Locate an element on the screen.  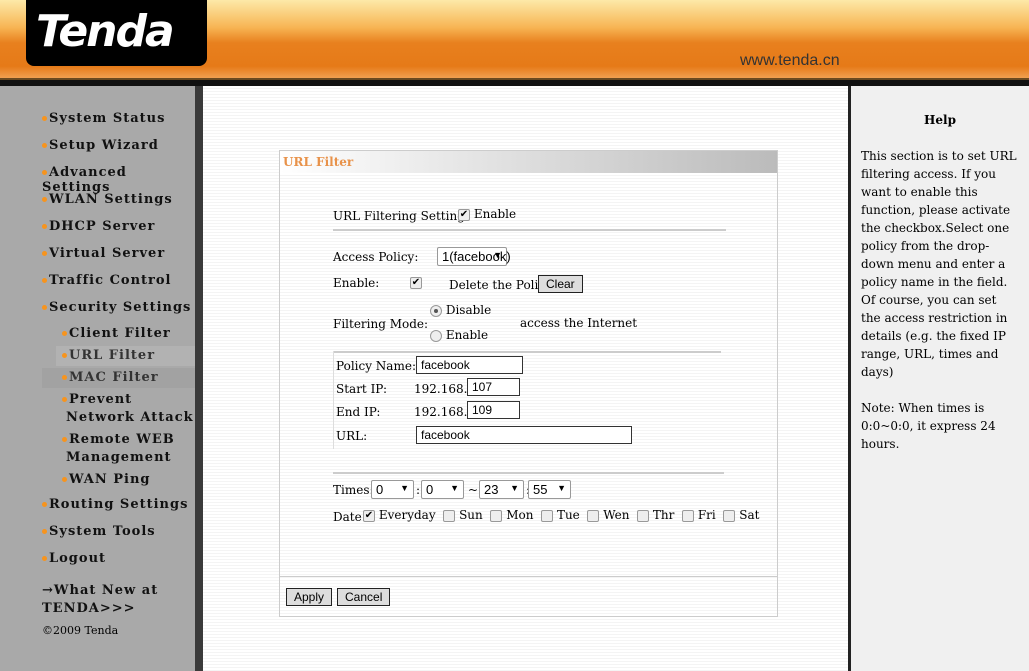
access-policy-select: 1(facebook) is located at coordinates (474, 256).